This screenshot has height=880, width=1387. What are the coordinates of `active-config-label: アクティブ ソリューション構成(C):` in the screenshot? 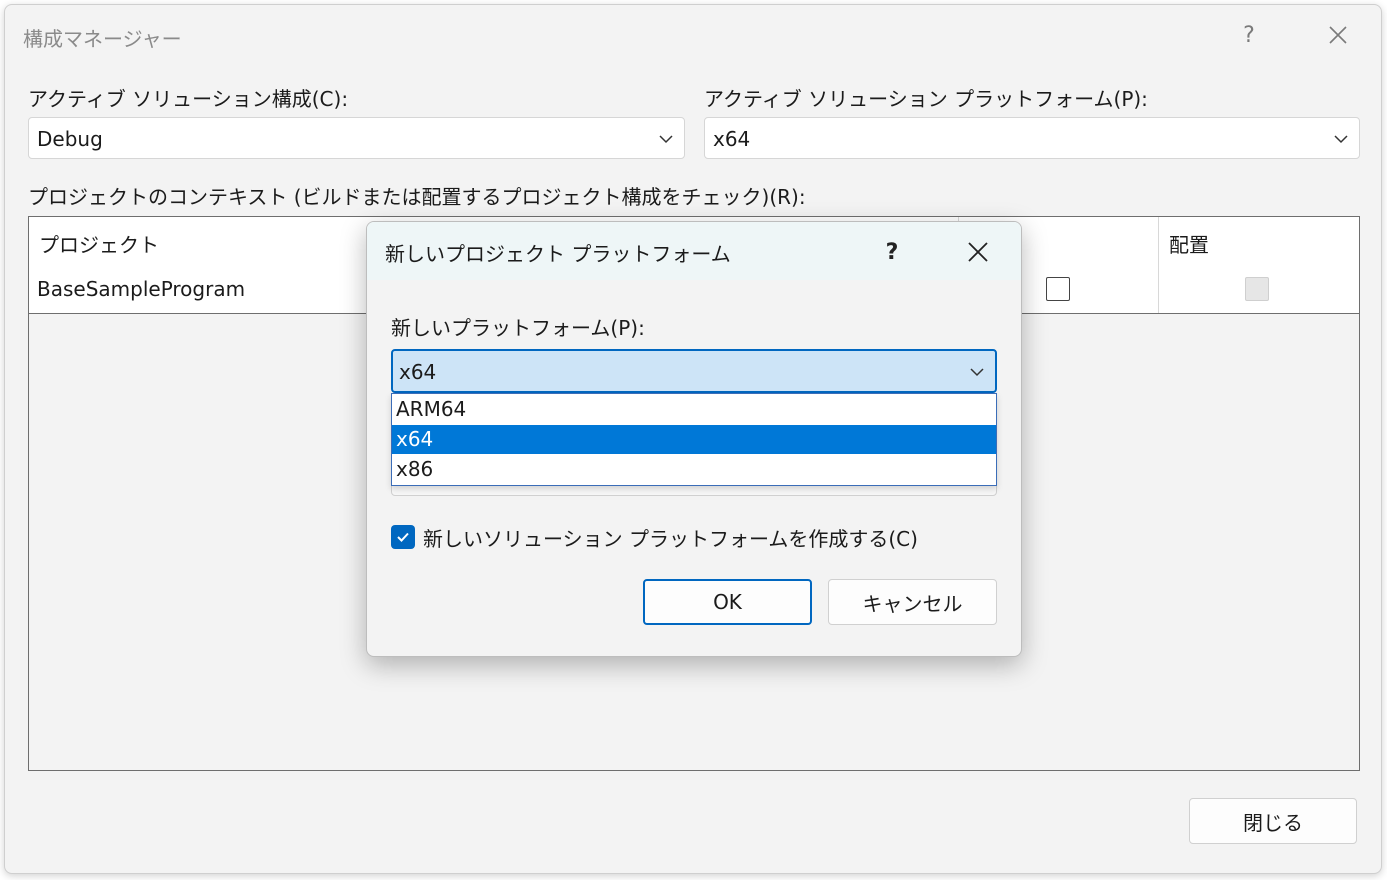 It's located at (188, 99).